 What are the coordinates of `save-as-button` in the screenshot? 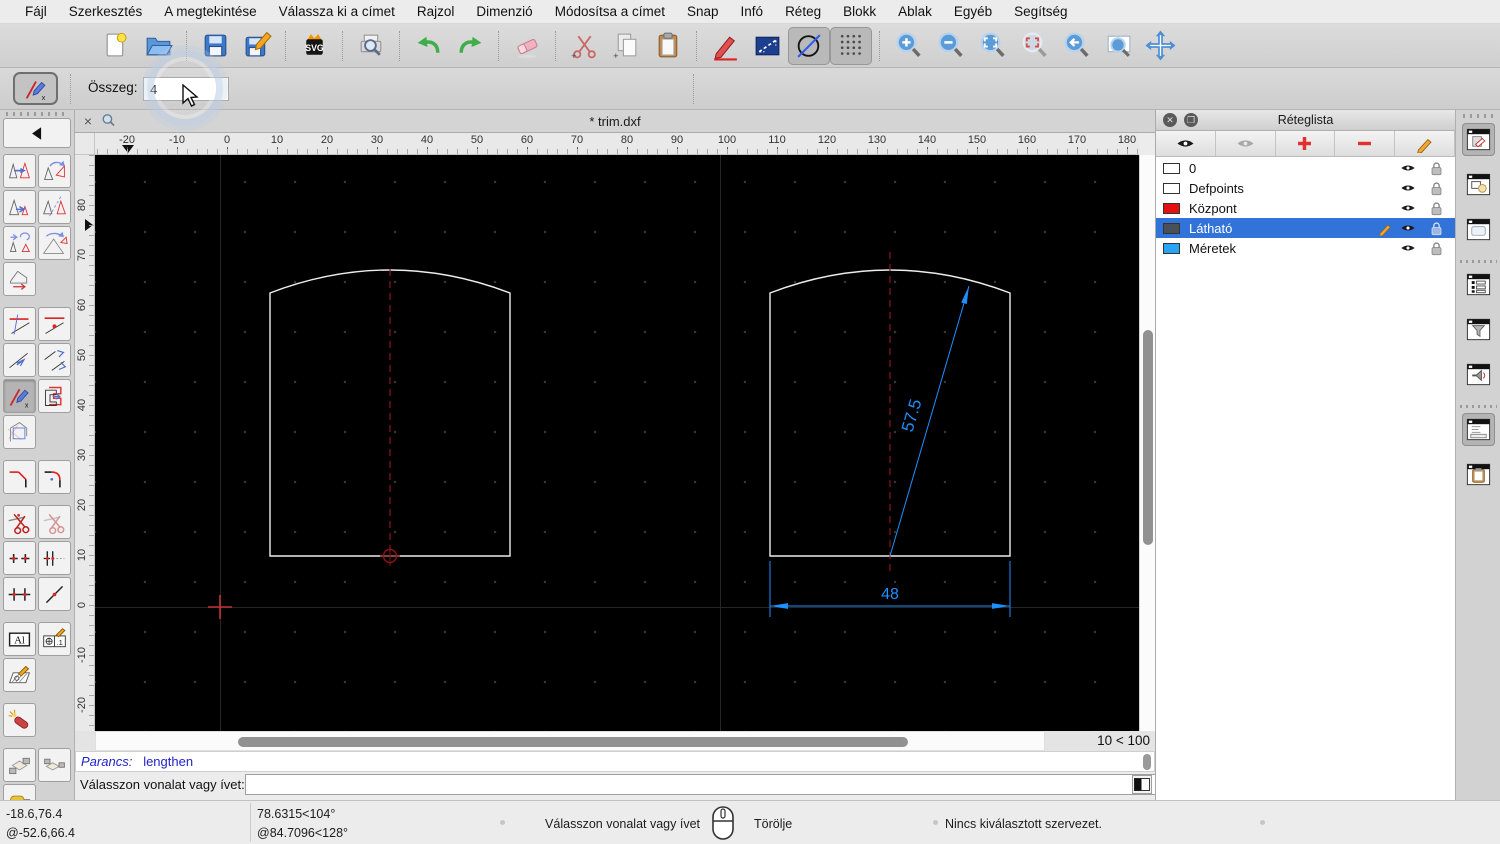 It's located at (257, 46).